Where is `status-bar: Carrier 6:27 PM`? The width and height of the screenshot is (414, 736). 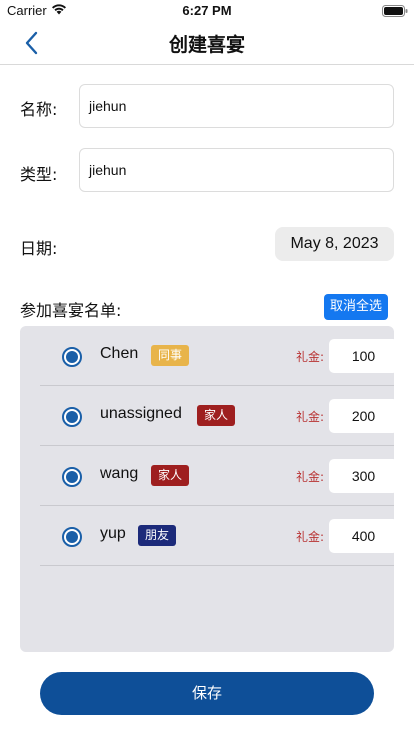
status-bar: Carrier 6:27 PM is located at coordinates (207, 11).